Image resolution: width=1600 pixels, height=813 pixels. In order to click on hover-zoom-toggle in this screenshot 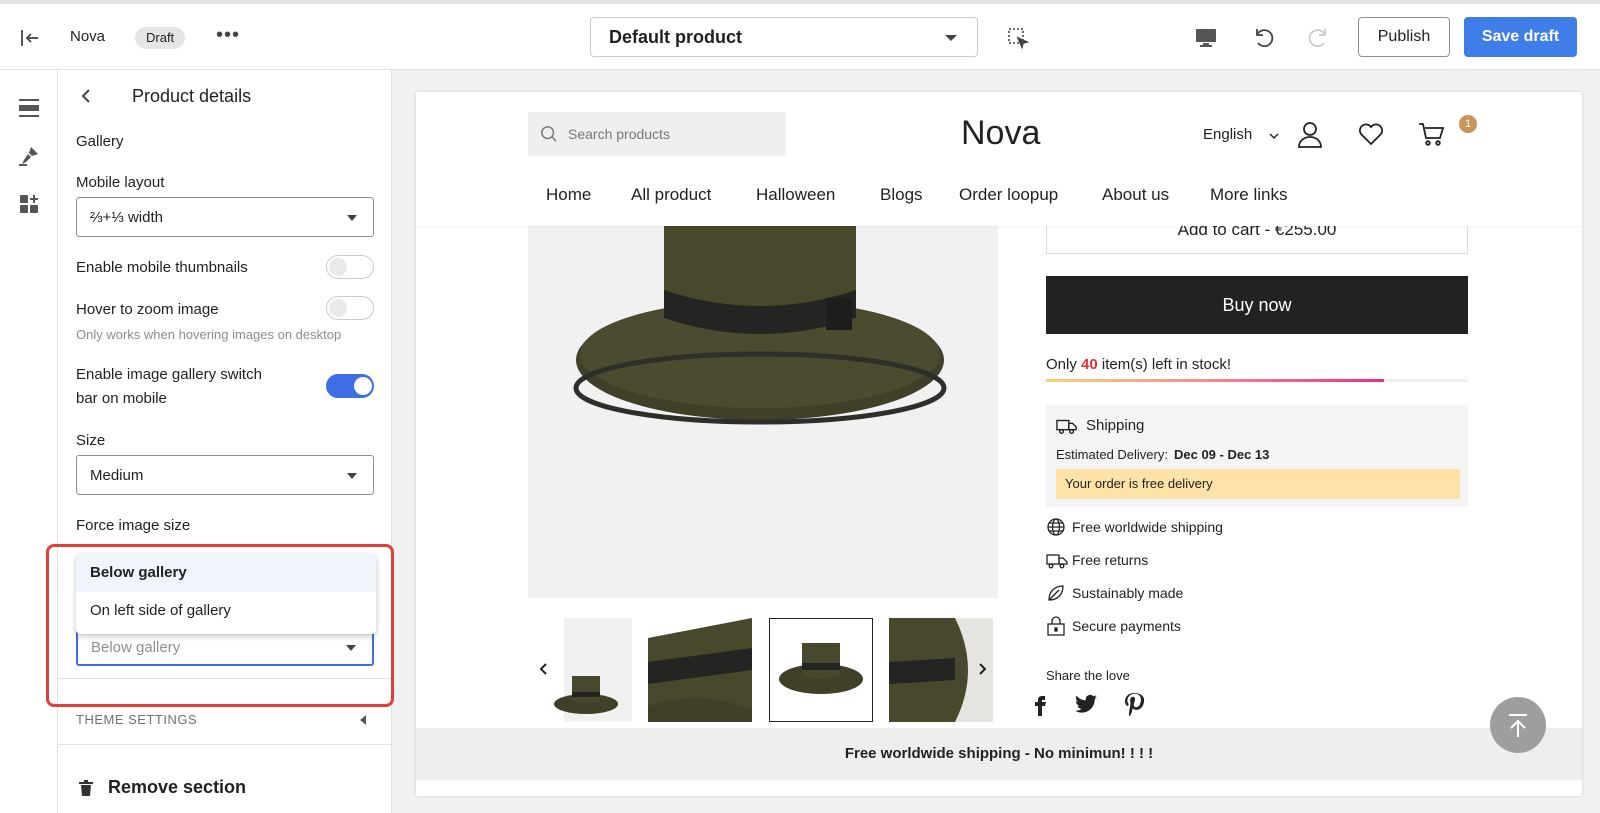, I will do `click(350, 308)`.